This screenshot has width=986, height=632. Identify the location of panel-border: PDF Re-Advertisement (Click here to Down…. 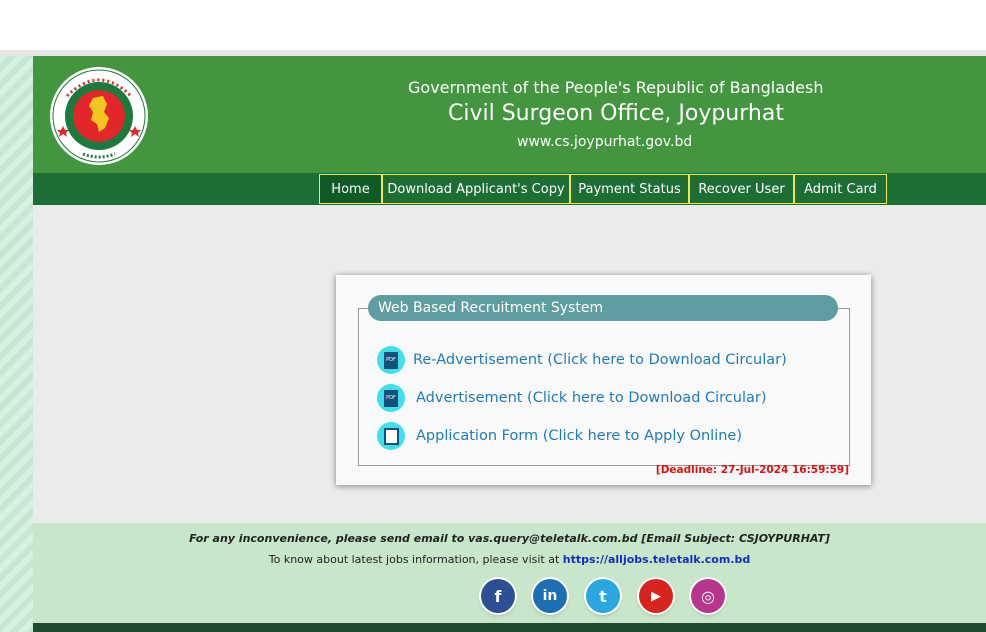
(604, 387).